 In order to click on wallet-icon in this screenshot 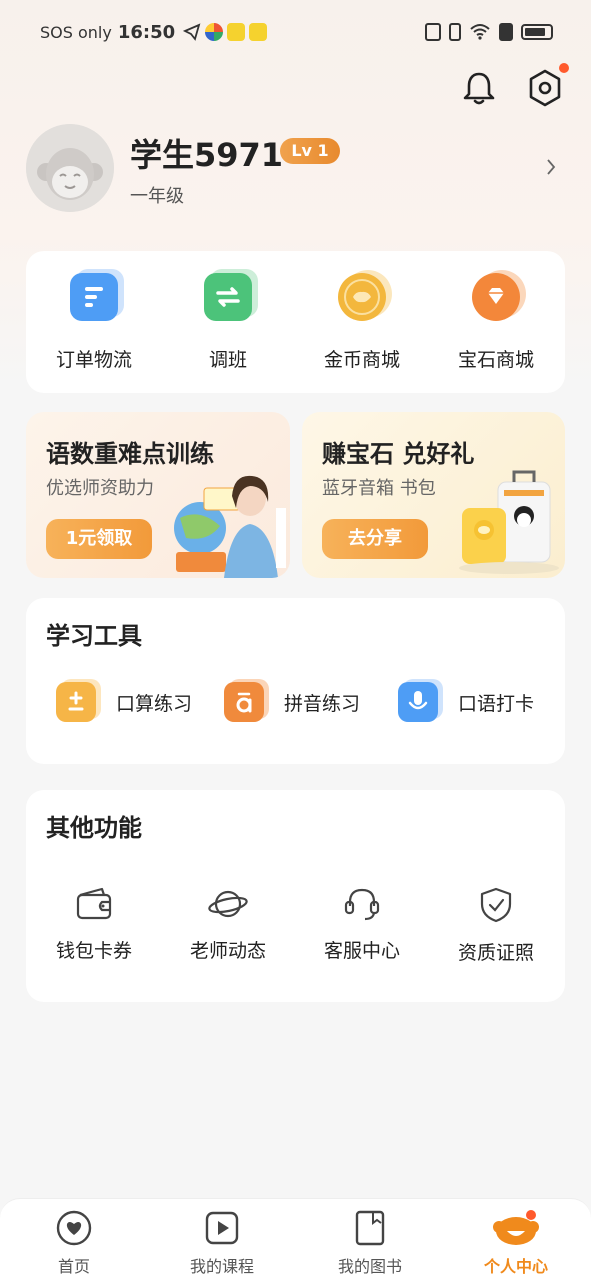, I will do `click(94, 903)`.